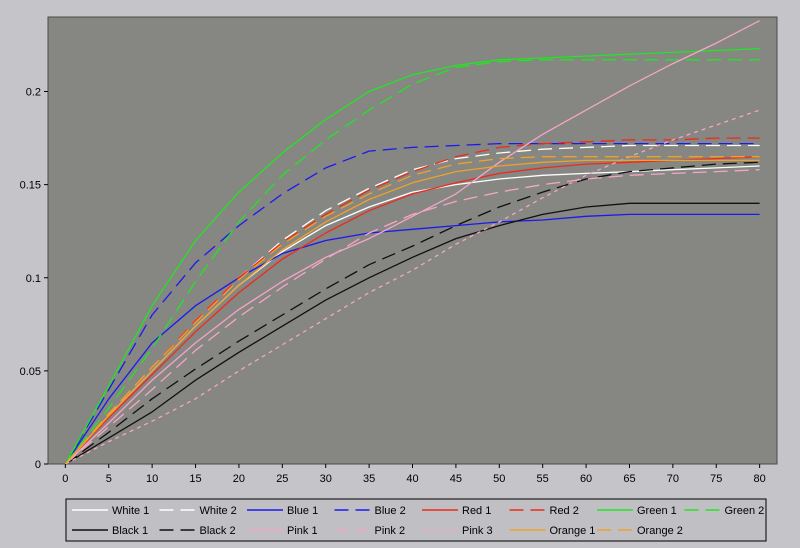  I want to click on x-tick-label: 10, so click(152, 479).